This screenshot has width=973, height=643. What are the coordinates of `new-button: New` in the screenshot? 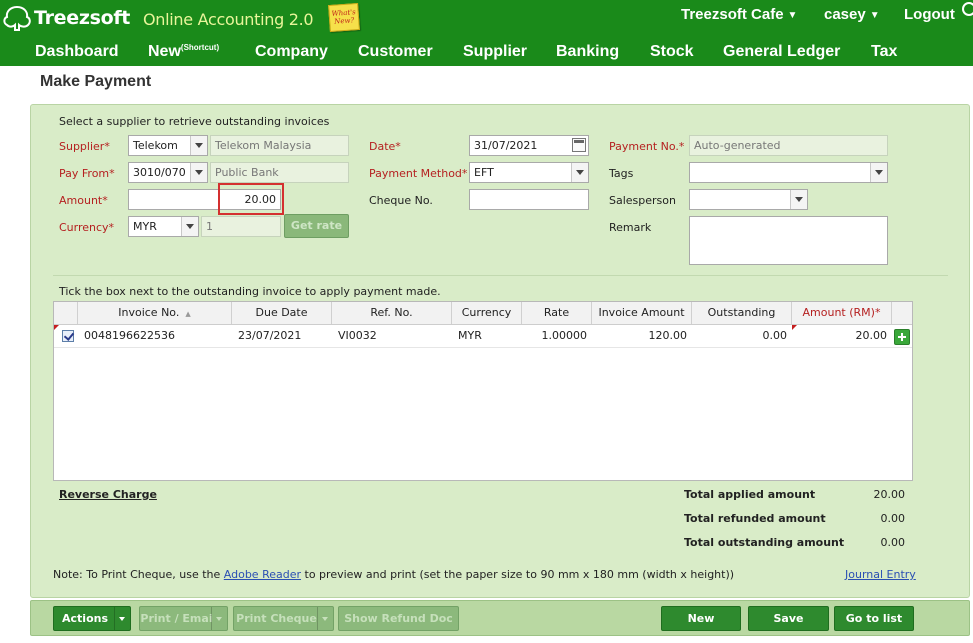 It's located at (701, 618).